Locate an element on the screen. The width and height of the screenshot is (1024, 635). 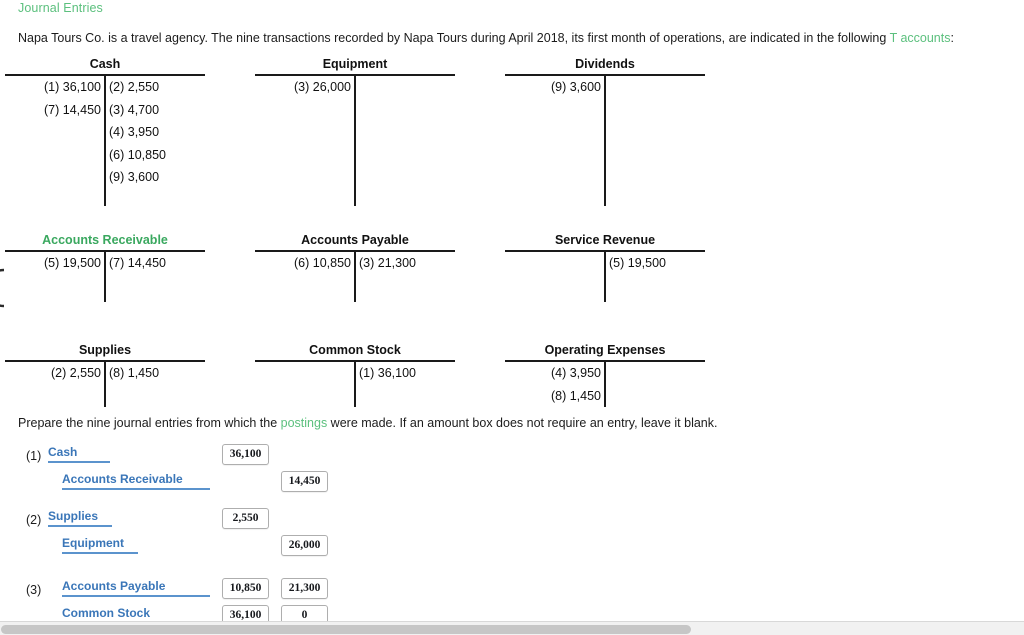
horizontal-scrollbar is located at coordinates (512, 628).